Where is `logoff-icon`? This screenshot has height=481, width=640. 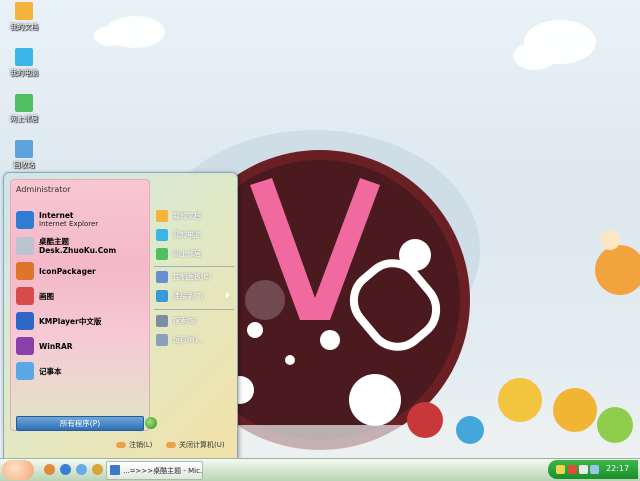 logoff-icon is located at coordinates (121, 445).